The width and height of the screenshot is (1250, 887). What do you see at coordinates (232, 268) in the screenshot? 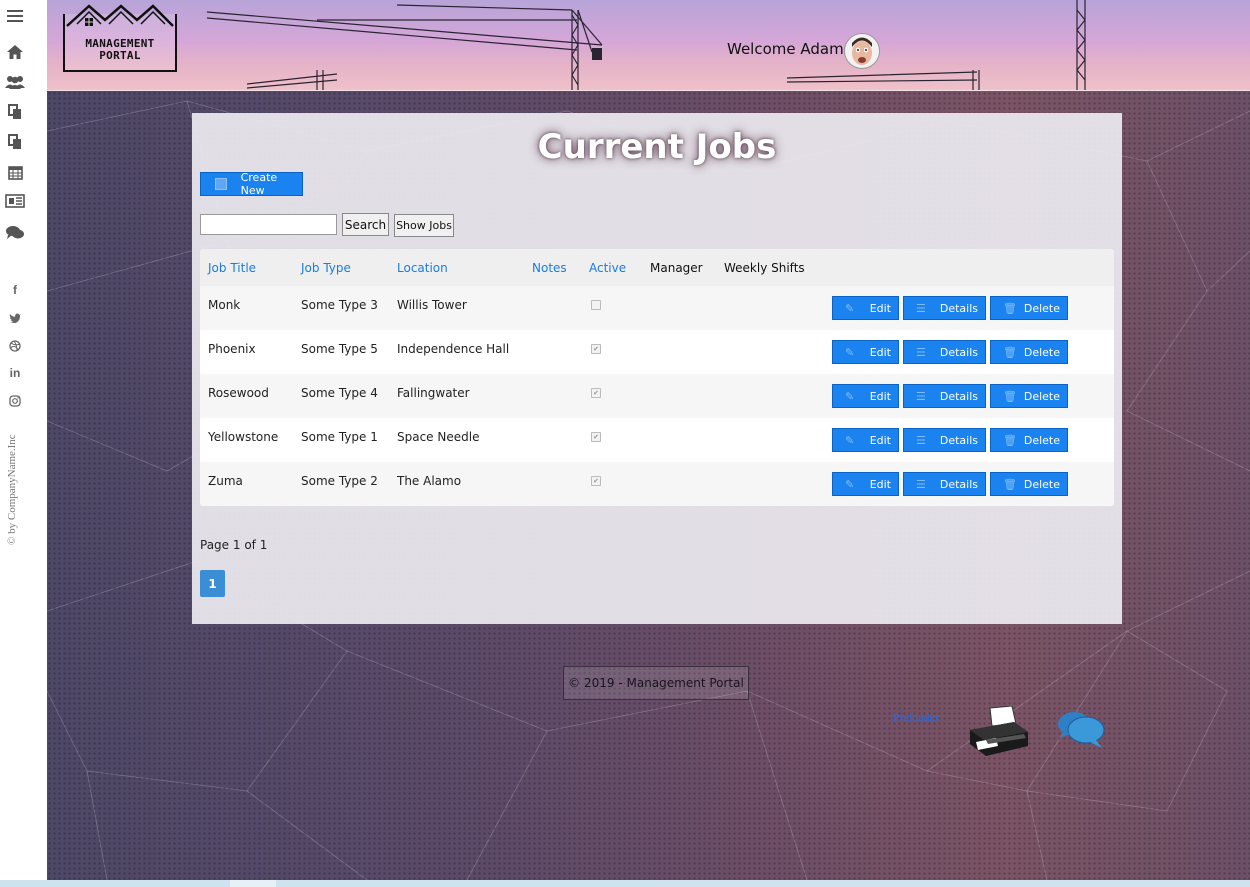
I see `column-job-title: Job Title` at bounding box center [232, 268].